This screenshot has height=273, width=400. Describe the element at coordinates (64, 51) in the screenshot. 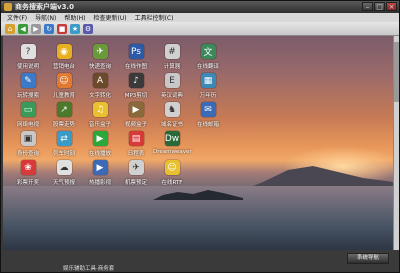

I see `radio-icon: ◉` at that location.